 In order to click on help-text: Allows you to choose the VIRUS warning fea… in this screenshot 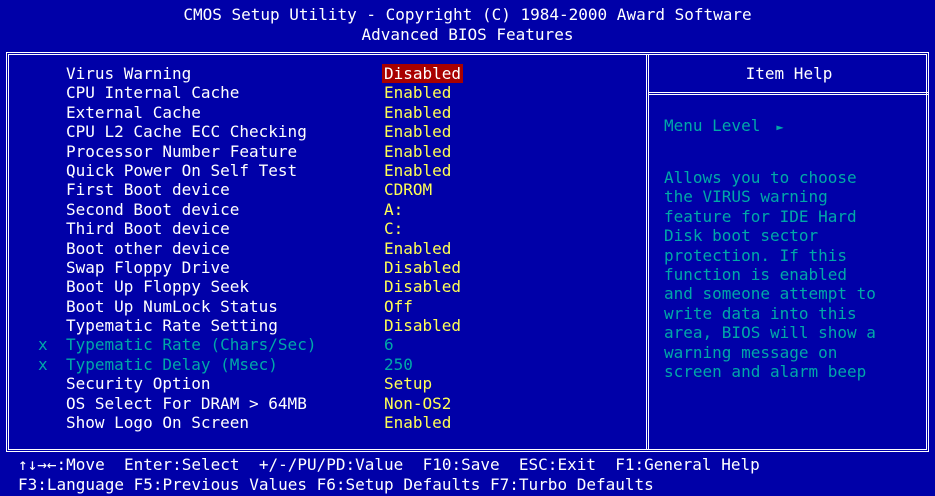, I will do `click(798, 274)`.